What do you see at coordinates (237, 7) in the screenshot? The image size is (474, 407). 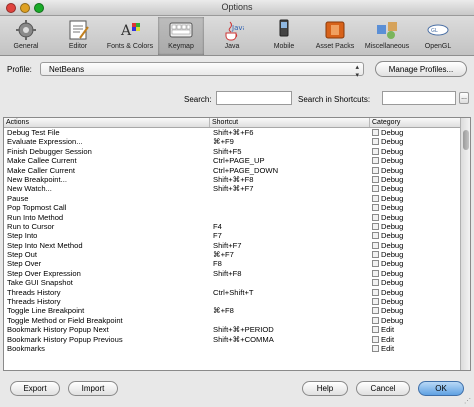 I see `window-title: Options` at bounding box center [237, 7].